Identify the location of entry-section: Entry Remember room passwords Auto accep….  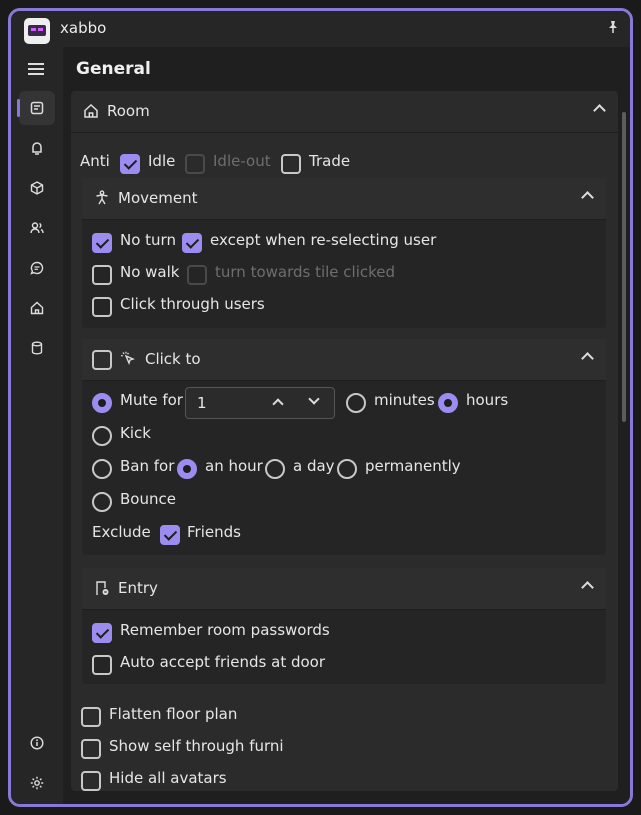
(344, 626).